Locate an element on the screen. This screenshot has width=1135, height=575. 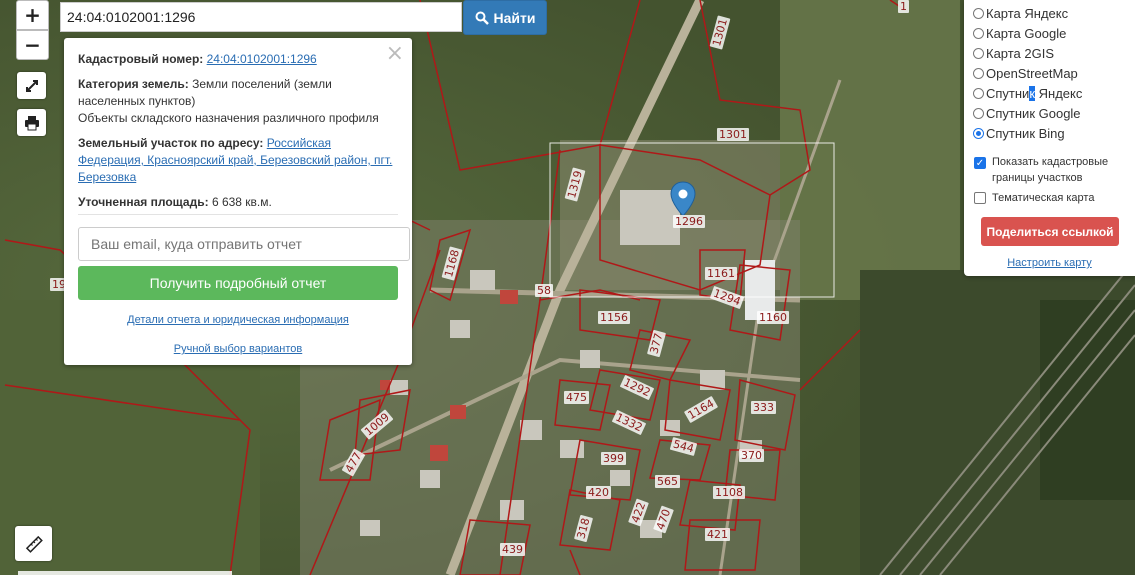
location-marker is located at coordinates (683, 199).